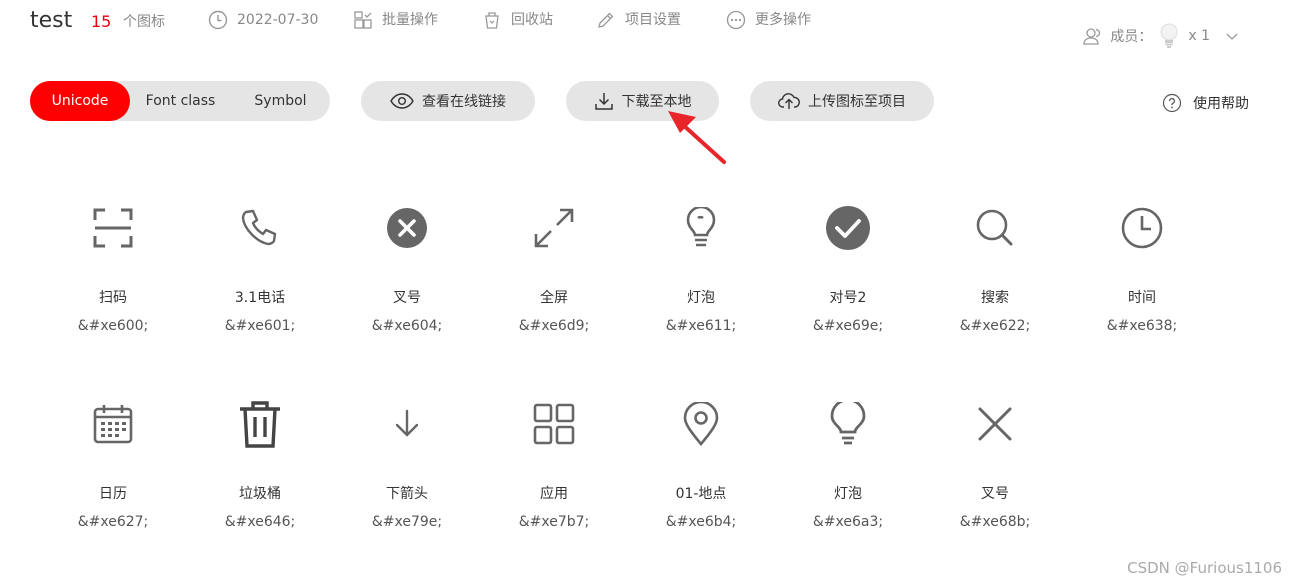 The width and height of the screenshot is (1298, 585). What do you see at coordinates (848, 298) in the screenshot?
I see `icon-name: 对号2` at bounding box center [848, 298].